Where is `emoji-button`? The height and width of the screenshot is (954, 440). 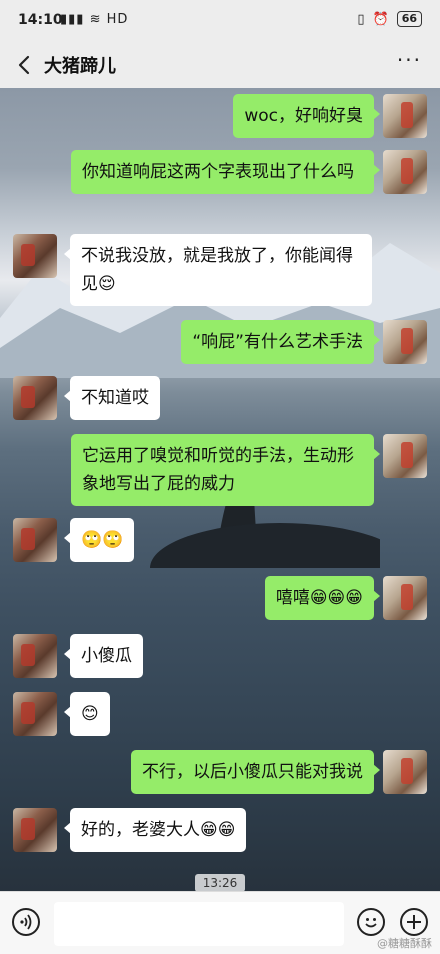 emoji-button is located at coordinates (371, 922).